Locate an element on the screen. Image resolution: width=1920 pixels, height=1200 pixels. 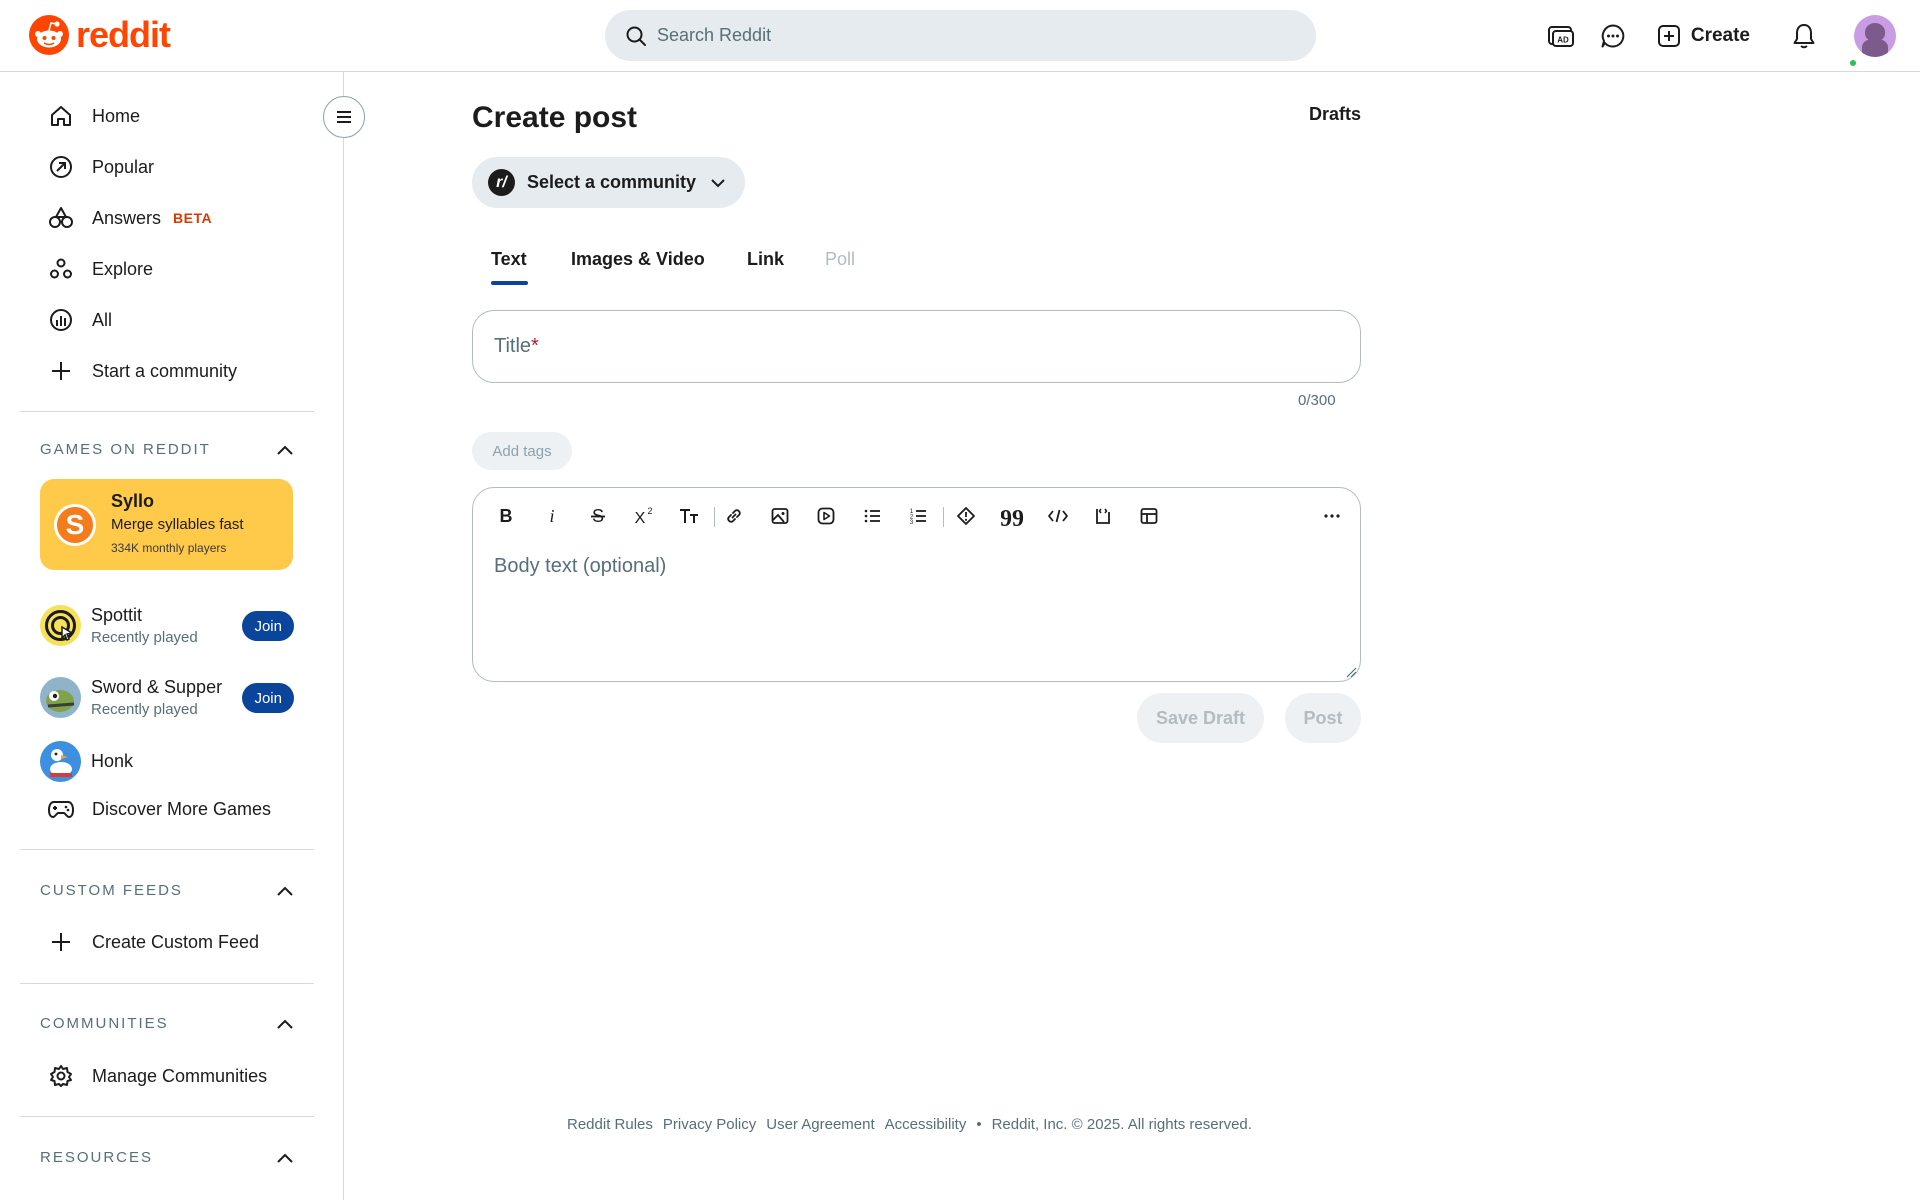
title-input: Title * is located at coordinates (916, 346).